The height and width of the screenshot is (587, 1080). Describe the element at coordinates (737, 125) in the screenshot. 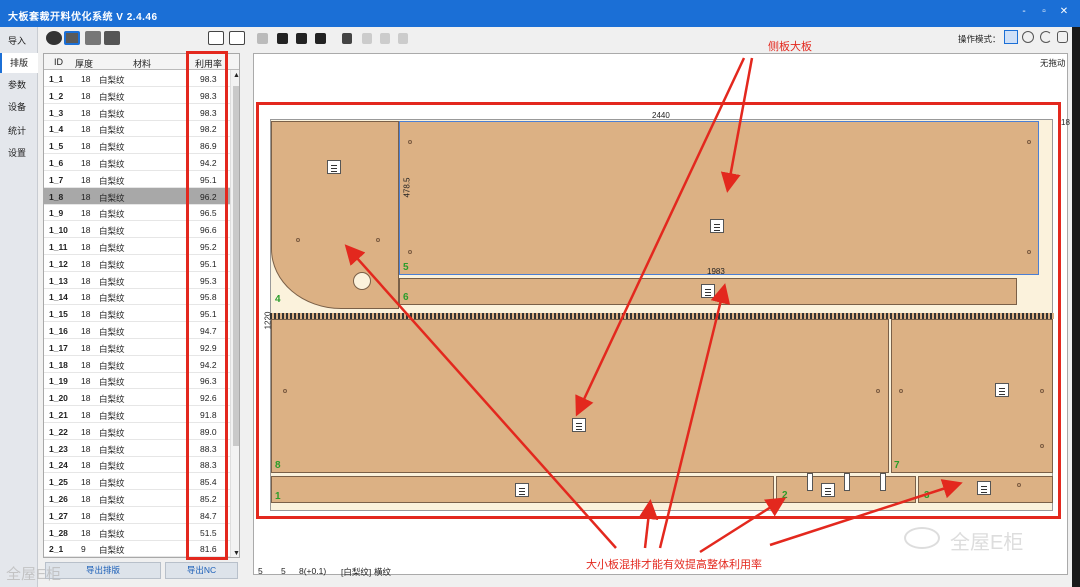

I see `arrow-side-b` at that location.